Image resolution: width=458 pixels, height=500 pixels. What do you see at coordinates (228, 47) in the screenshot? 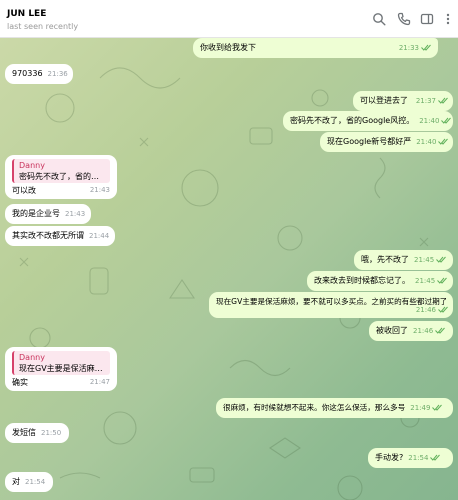
I see `message-text: 你收到给我发下` at bounding box center [228, 47].